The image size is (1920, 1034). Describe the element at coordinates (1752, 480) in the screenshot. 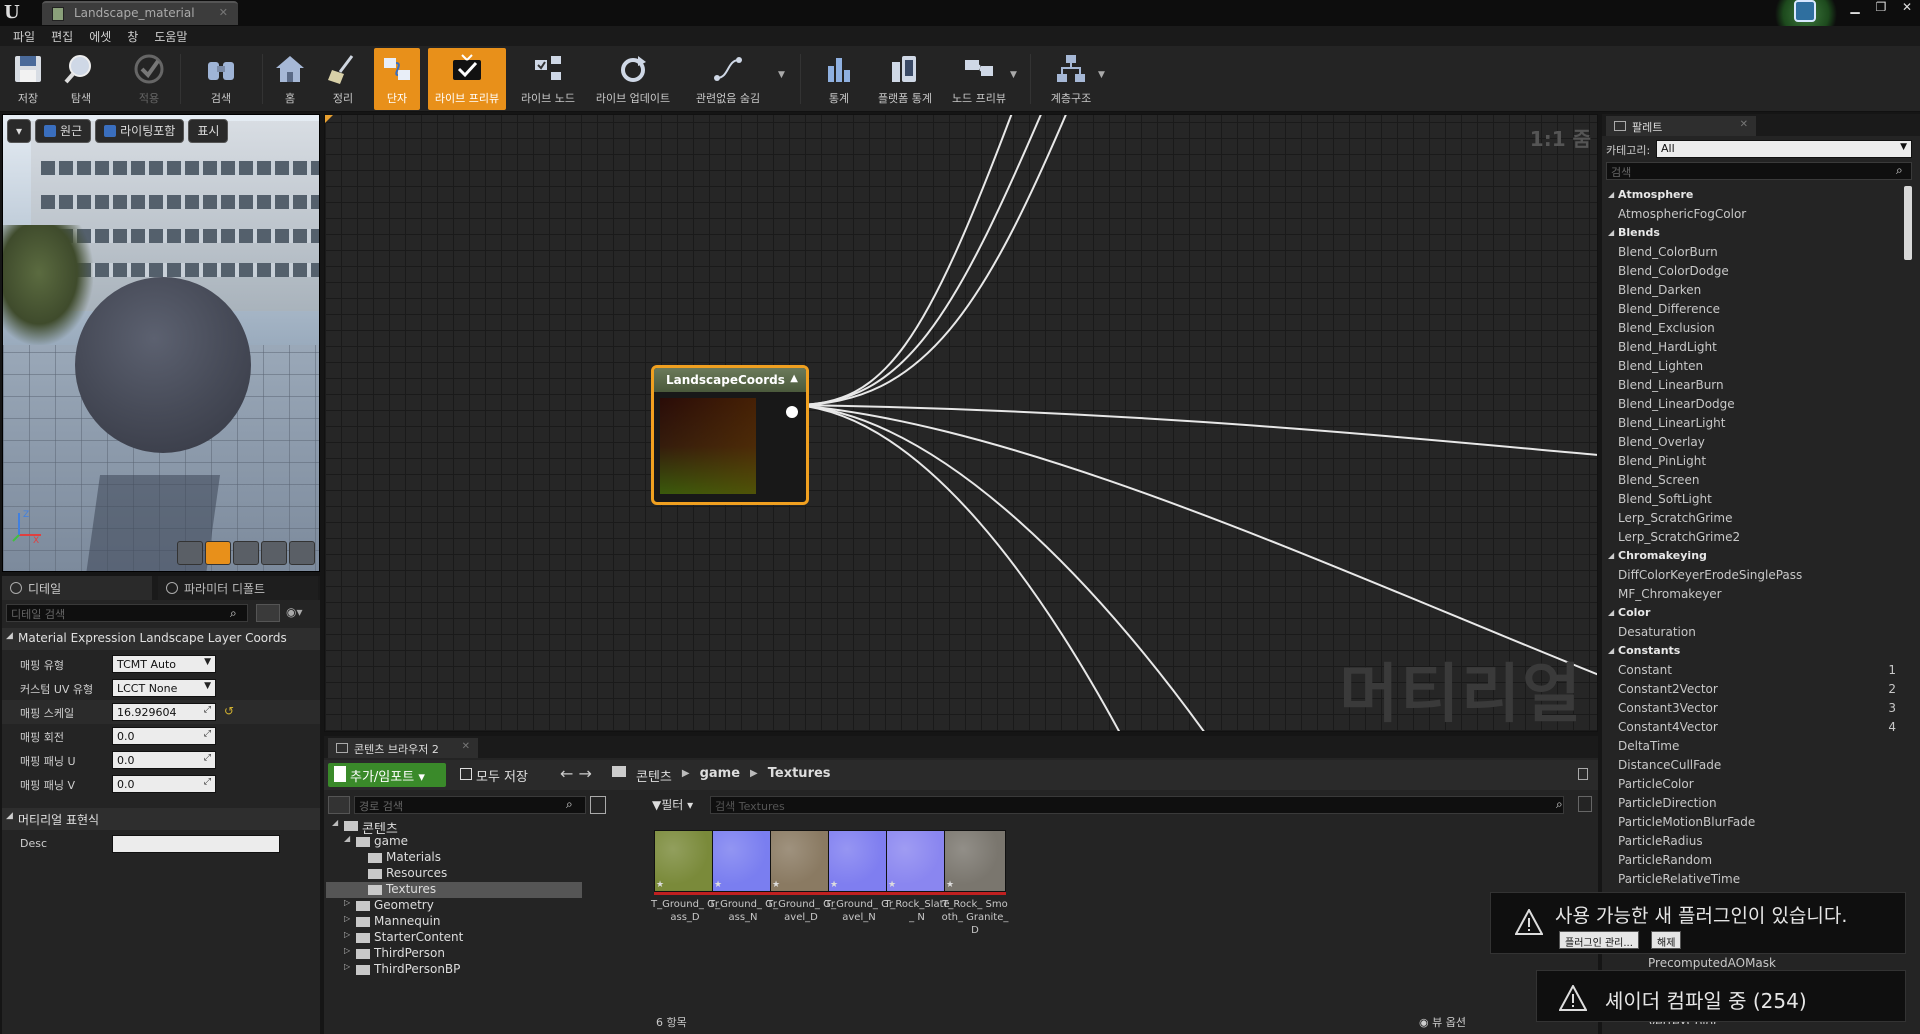

I see `list-item: Blend_Screen` at that location.